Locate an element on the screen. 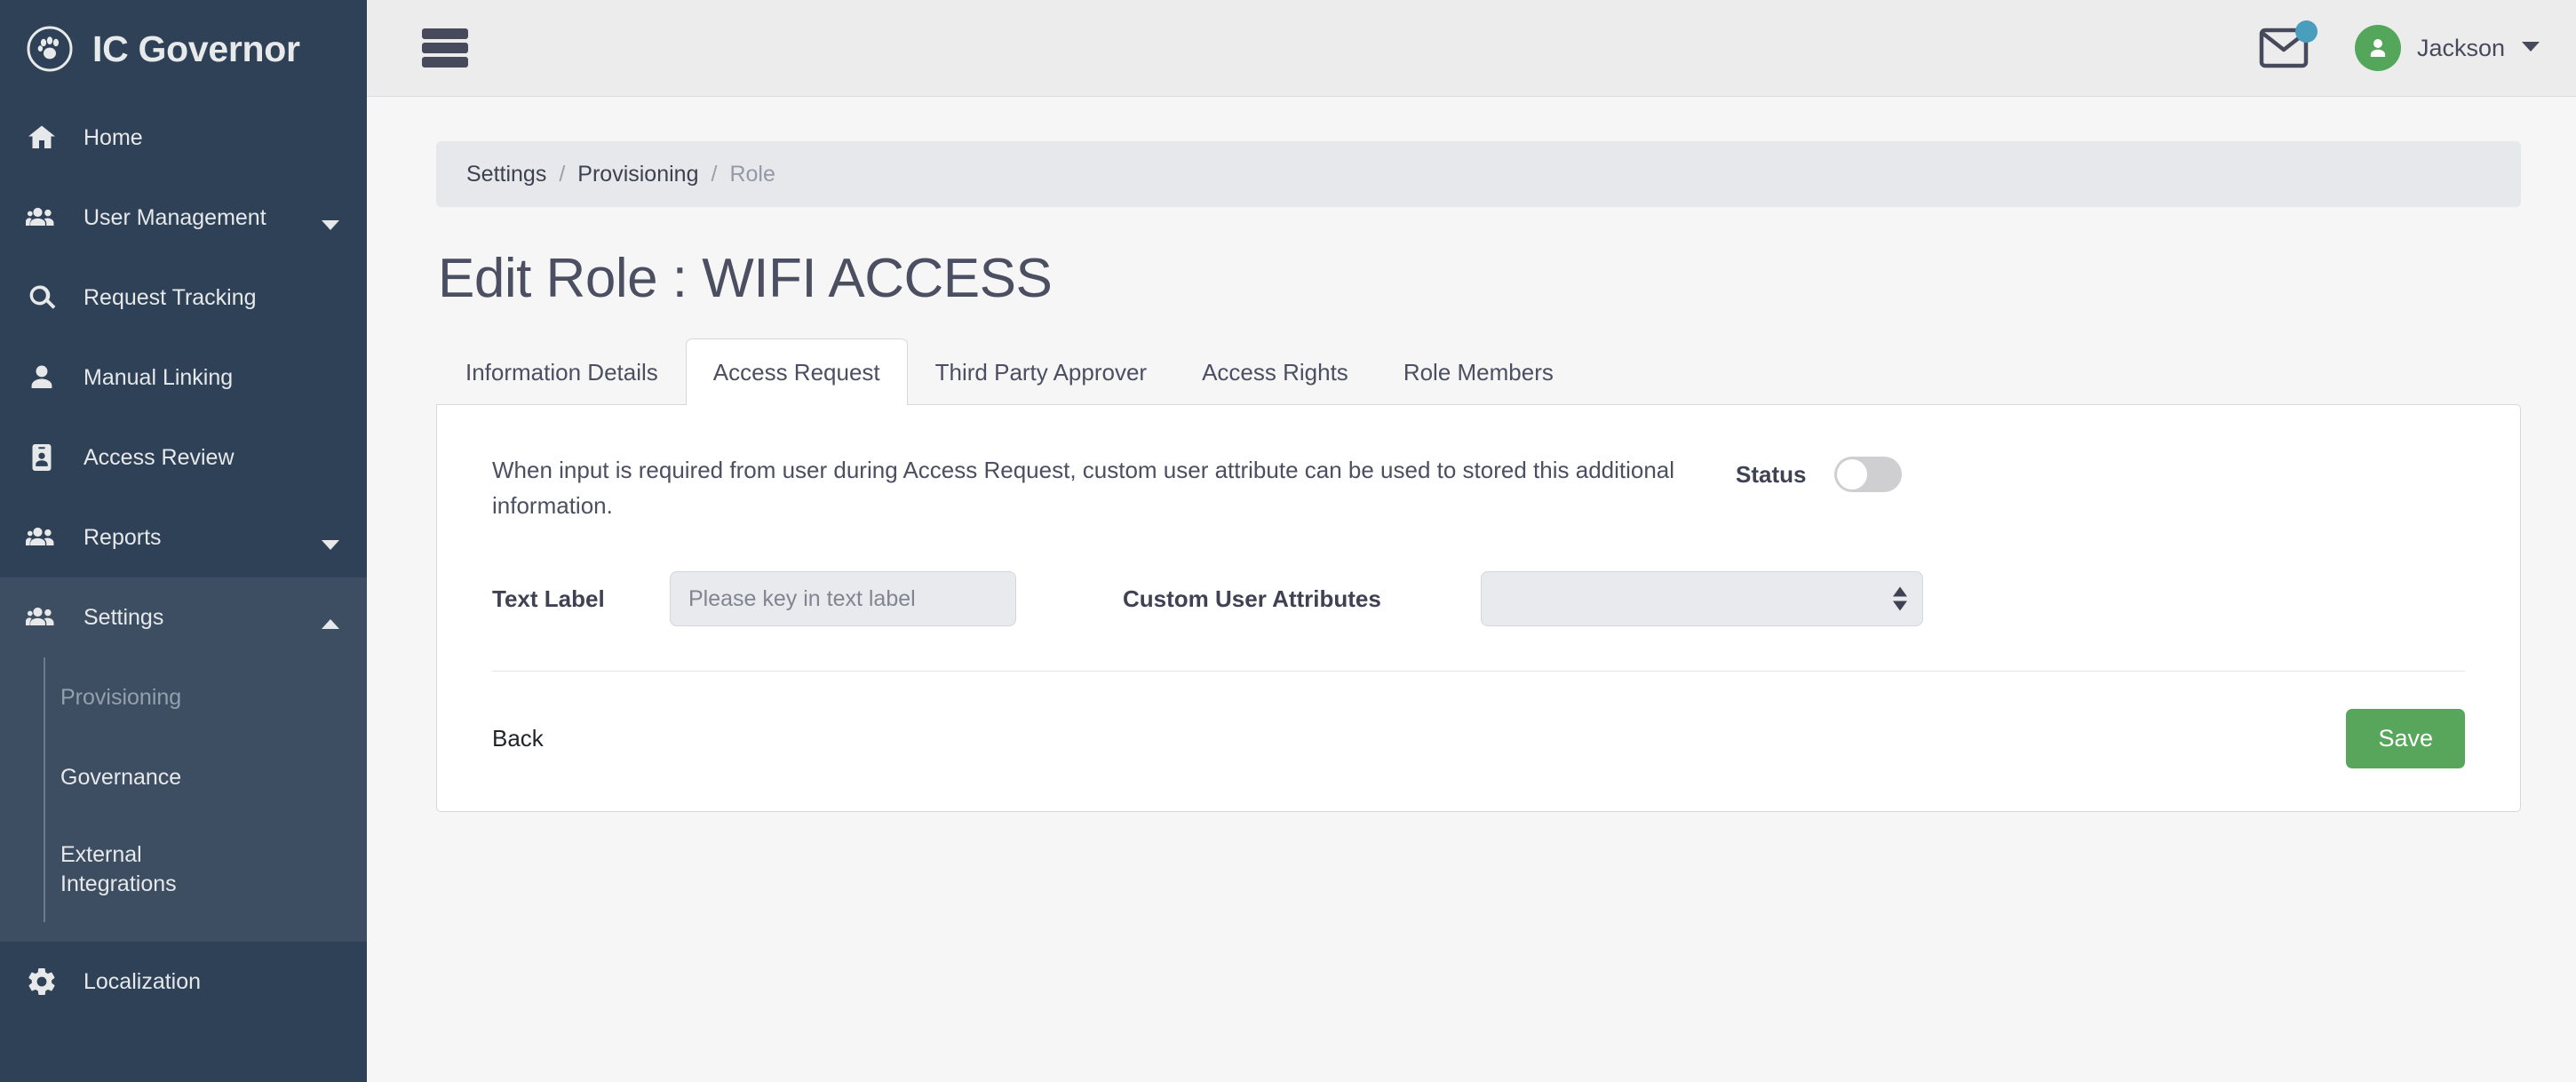 This screenshot has width=2576, height=1082. text-label-label: Text Label is located at coordinates (548, 598).